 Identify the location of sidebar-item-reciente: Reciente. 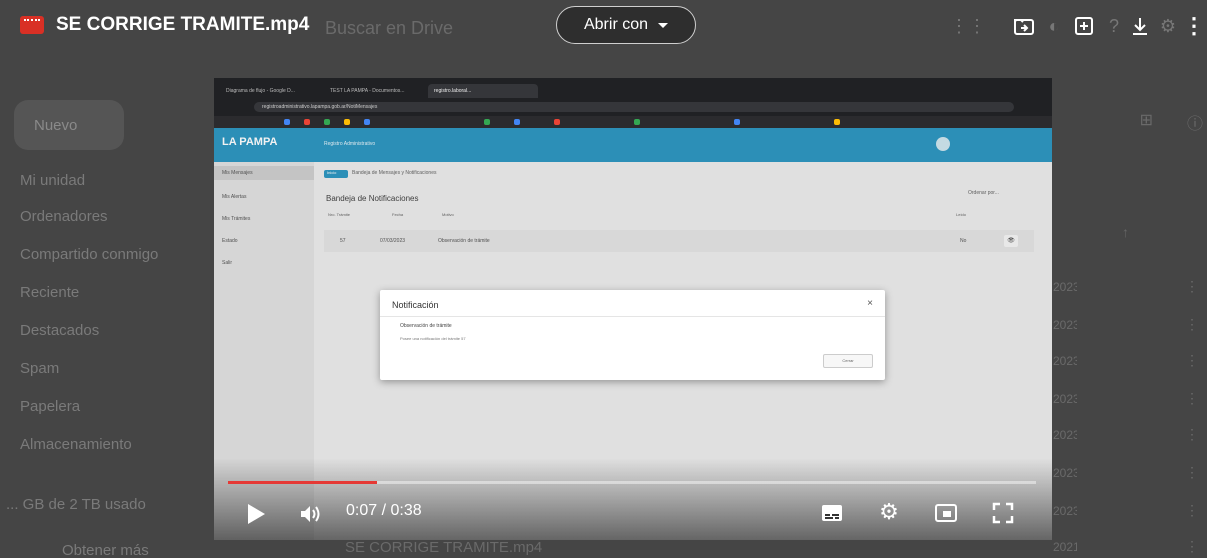
(50, 292).